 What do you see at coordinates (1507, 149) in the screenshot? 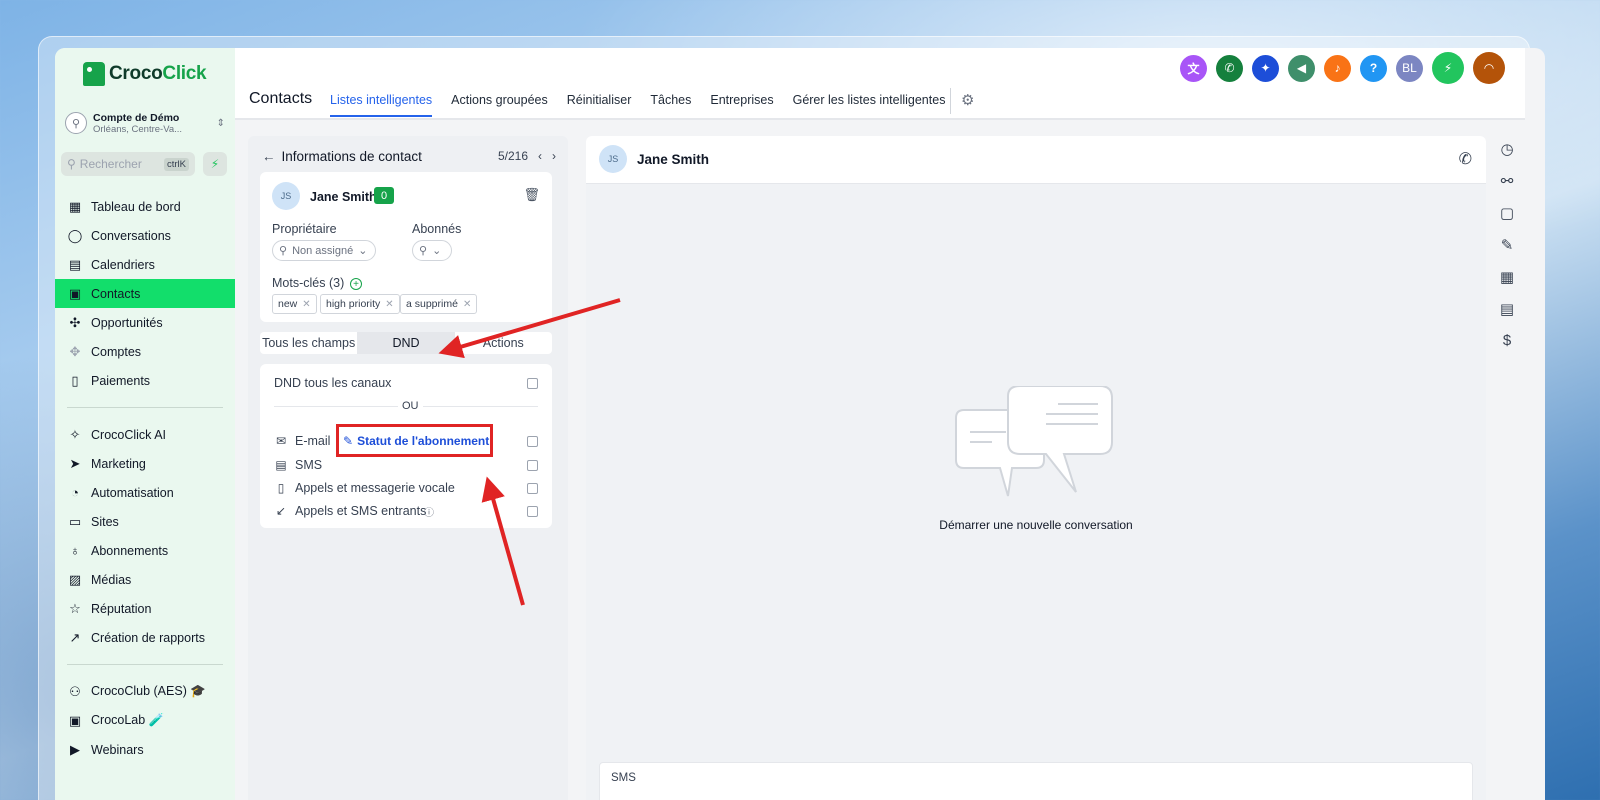
I see `history-icon: ◷` at bounding box center [1507, 149].